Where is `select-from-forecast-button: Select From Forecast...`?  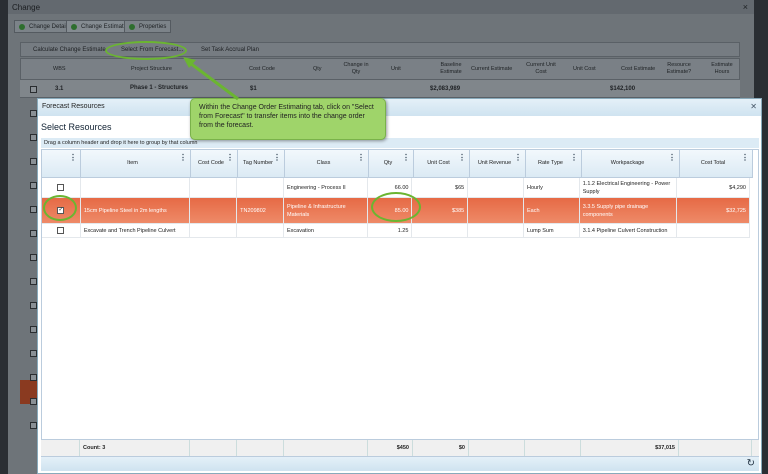 select-from-forecast-button: Select From Forecast... is located at coordinates (152, 50).